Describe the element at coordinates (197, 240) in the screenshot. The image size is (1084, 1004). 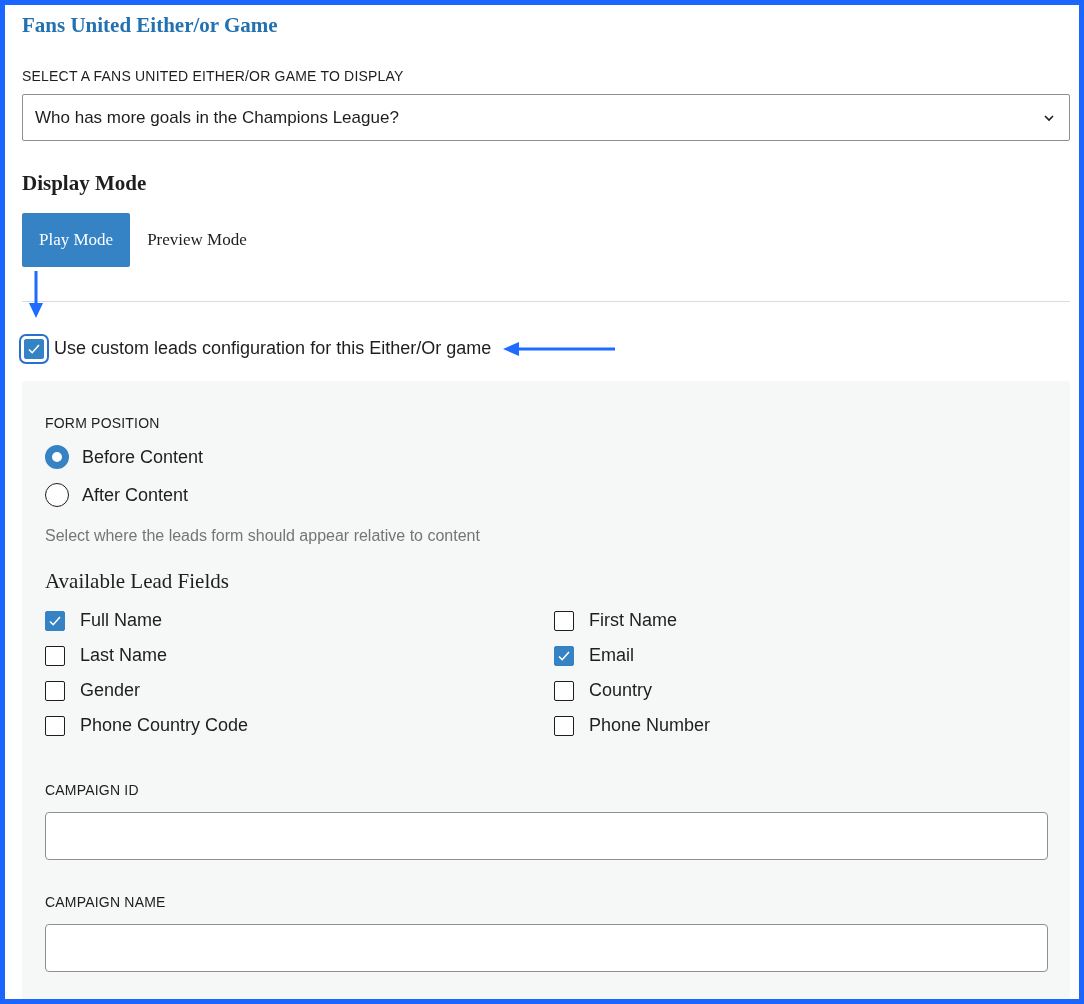
I see `mode-tab: Preview Mode` at that location.